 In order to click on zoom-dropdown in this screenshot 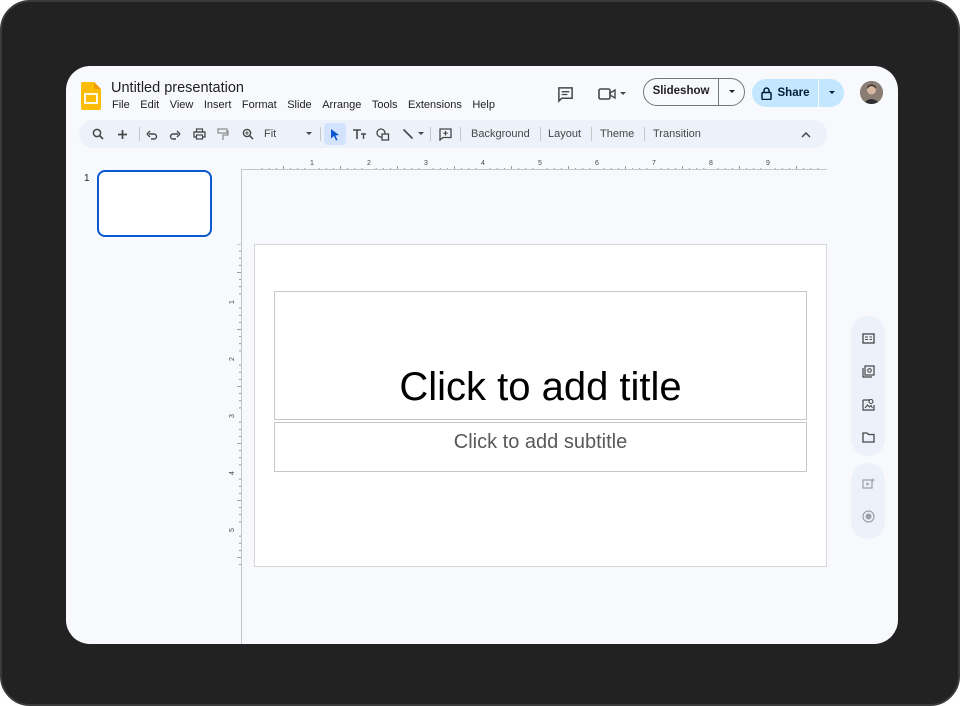, I will do `click(309, 134)`.